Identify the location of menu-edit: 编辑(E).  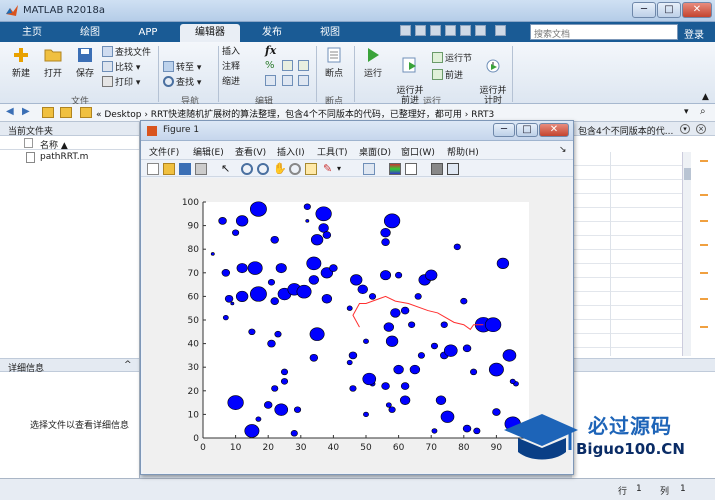
(208, 151).